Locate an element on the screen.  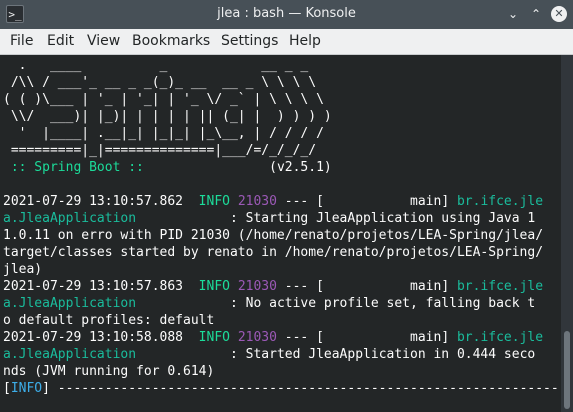
info-tag: INFO is located at coordinates (26, 388).